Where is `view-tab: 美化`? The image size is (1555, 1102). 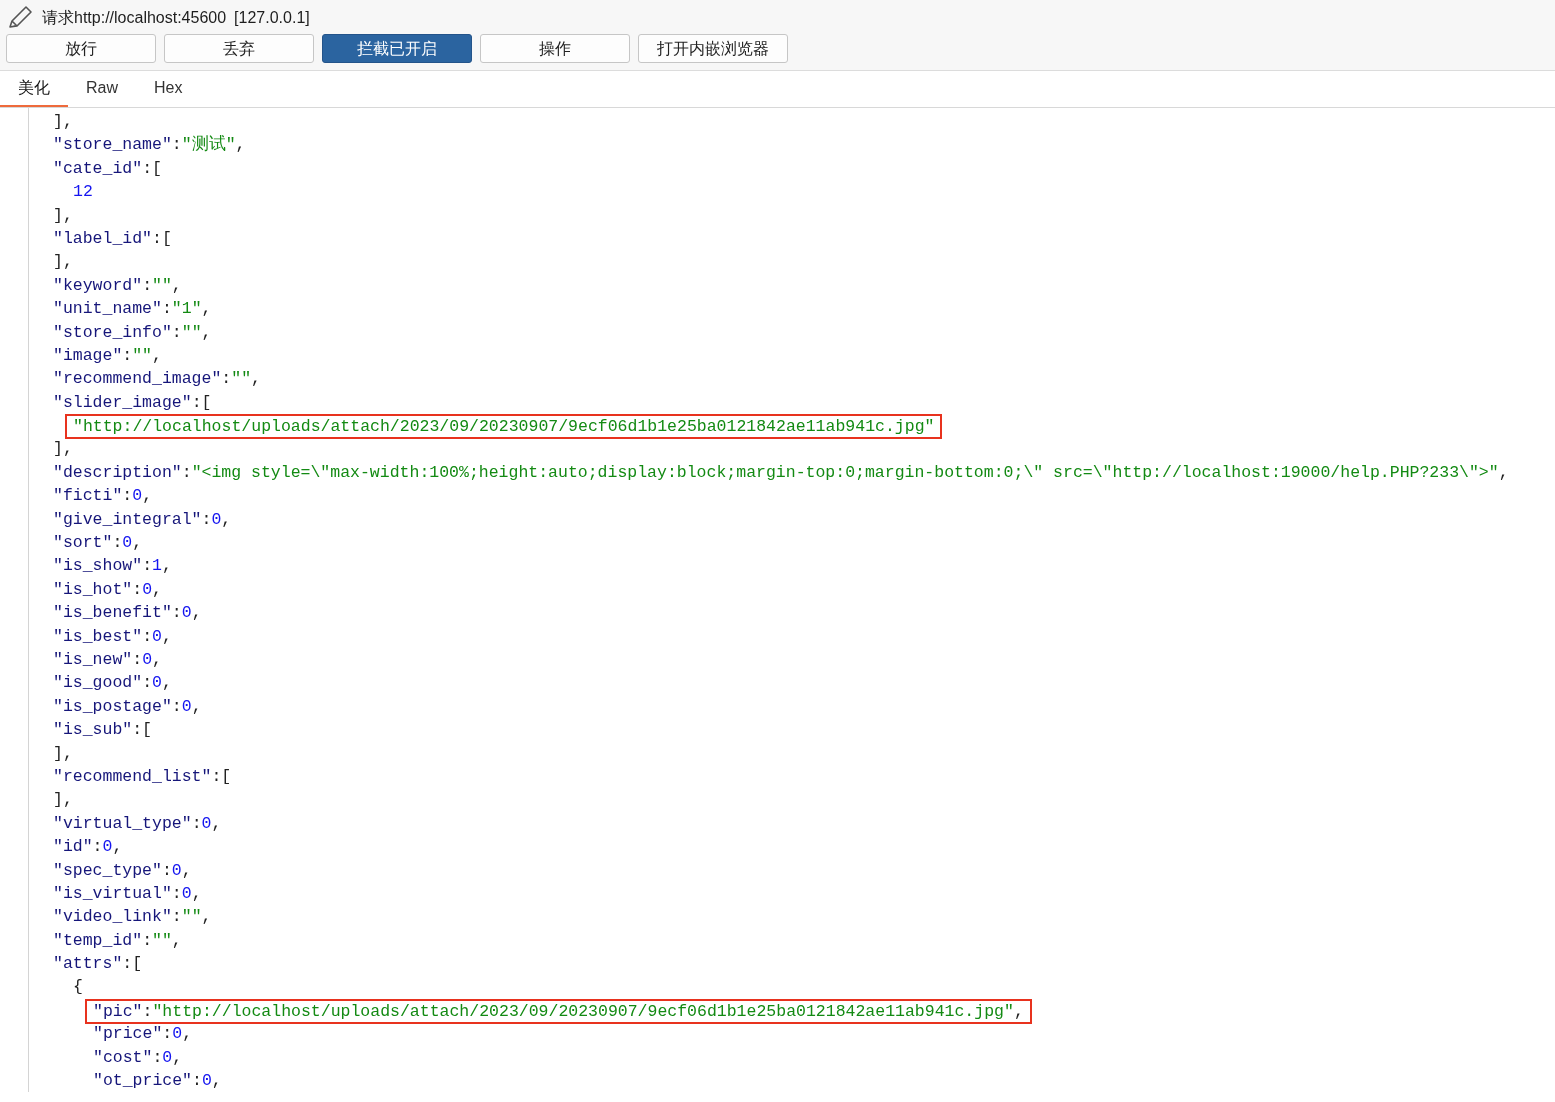 view-tab: 美化 is located at coordinates (34, 89).